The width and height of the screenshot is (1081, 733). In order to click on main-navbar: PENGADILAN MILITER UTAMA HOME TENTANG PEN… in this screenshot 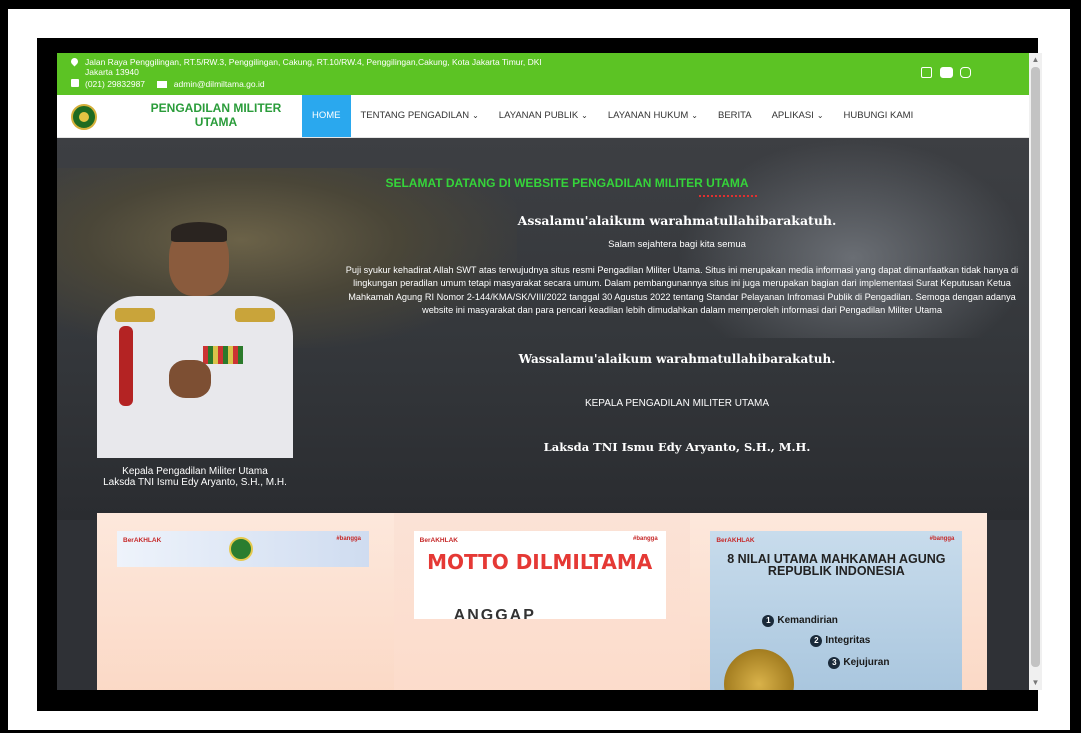, I will do `click(543, 116)`.